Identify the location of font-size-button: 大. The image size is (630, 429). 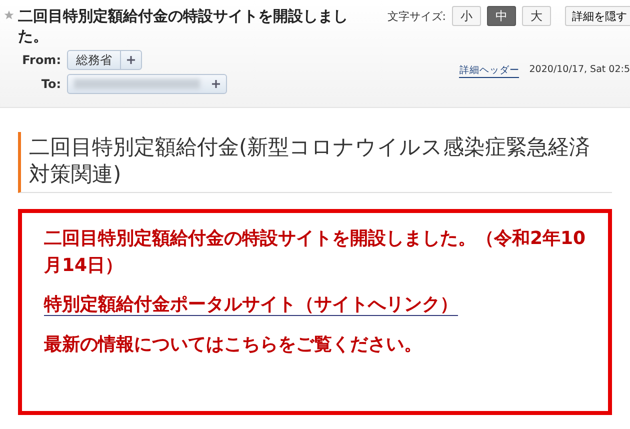
(536, 16).